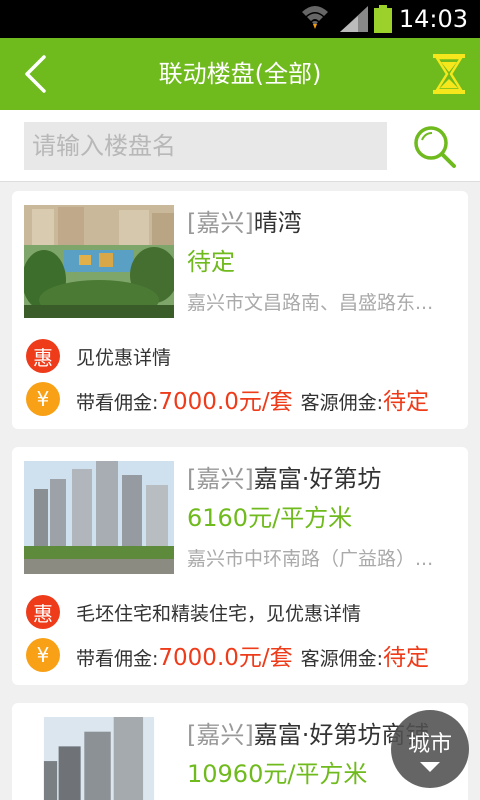 This screenshot has height=800, width=480. Describe the element at coordinates (435, 147) in the screenshot. I see `search-icon` at that location.